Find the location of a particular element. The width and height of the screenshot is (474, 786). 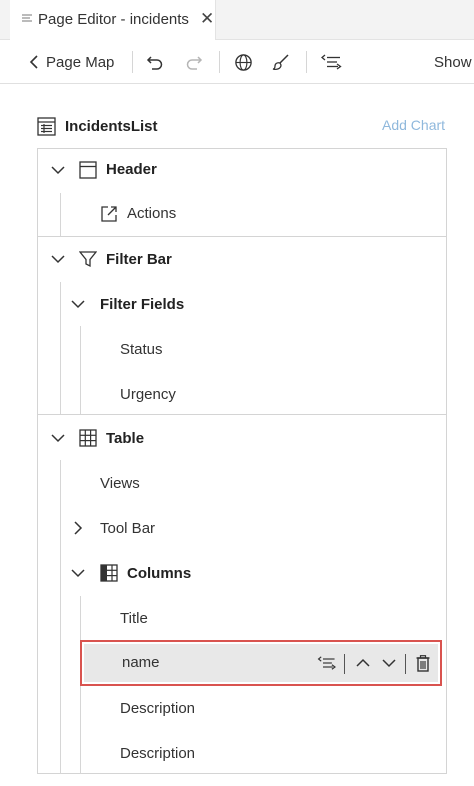

tree-node-actions: Actions is located at coordinates (270, 214).